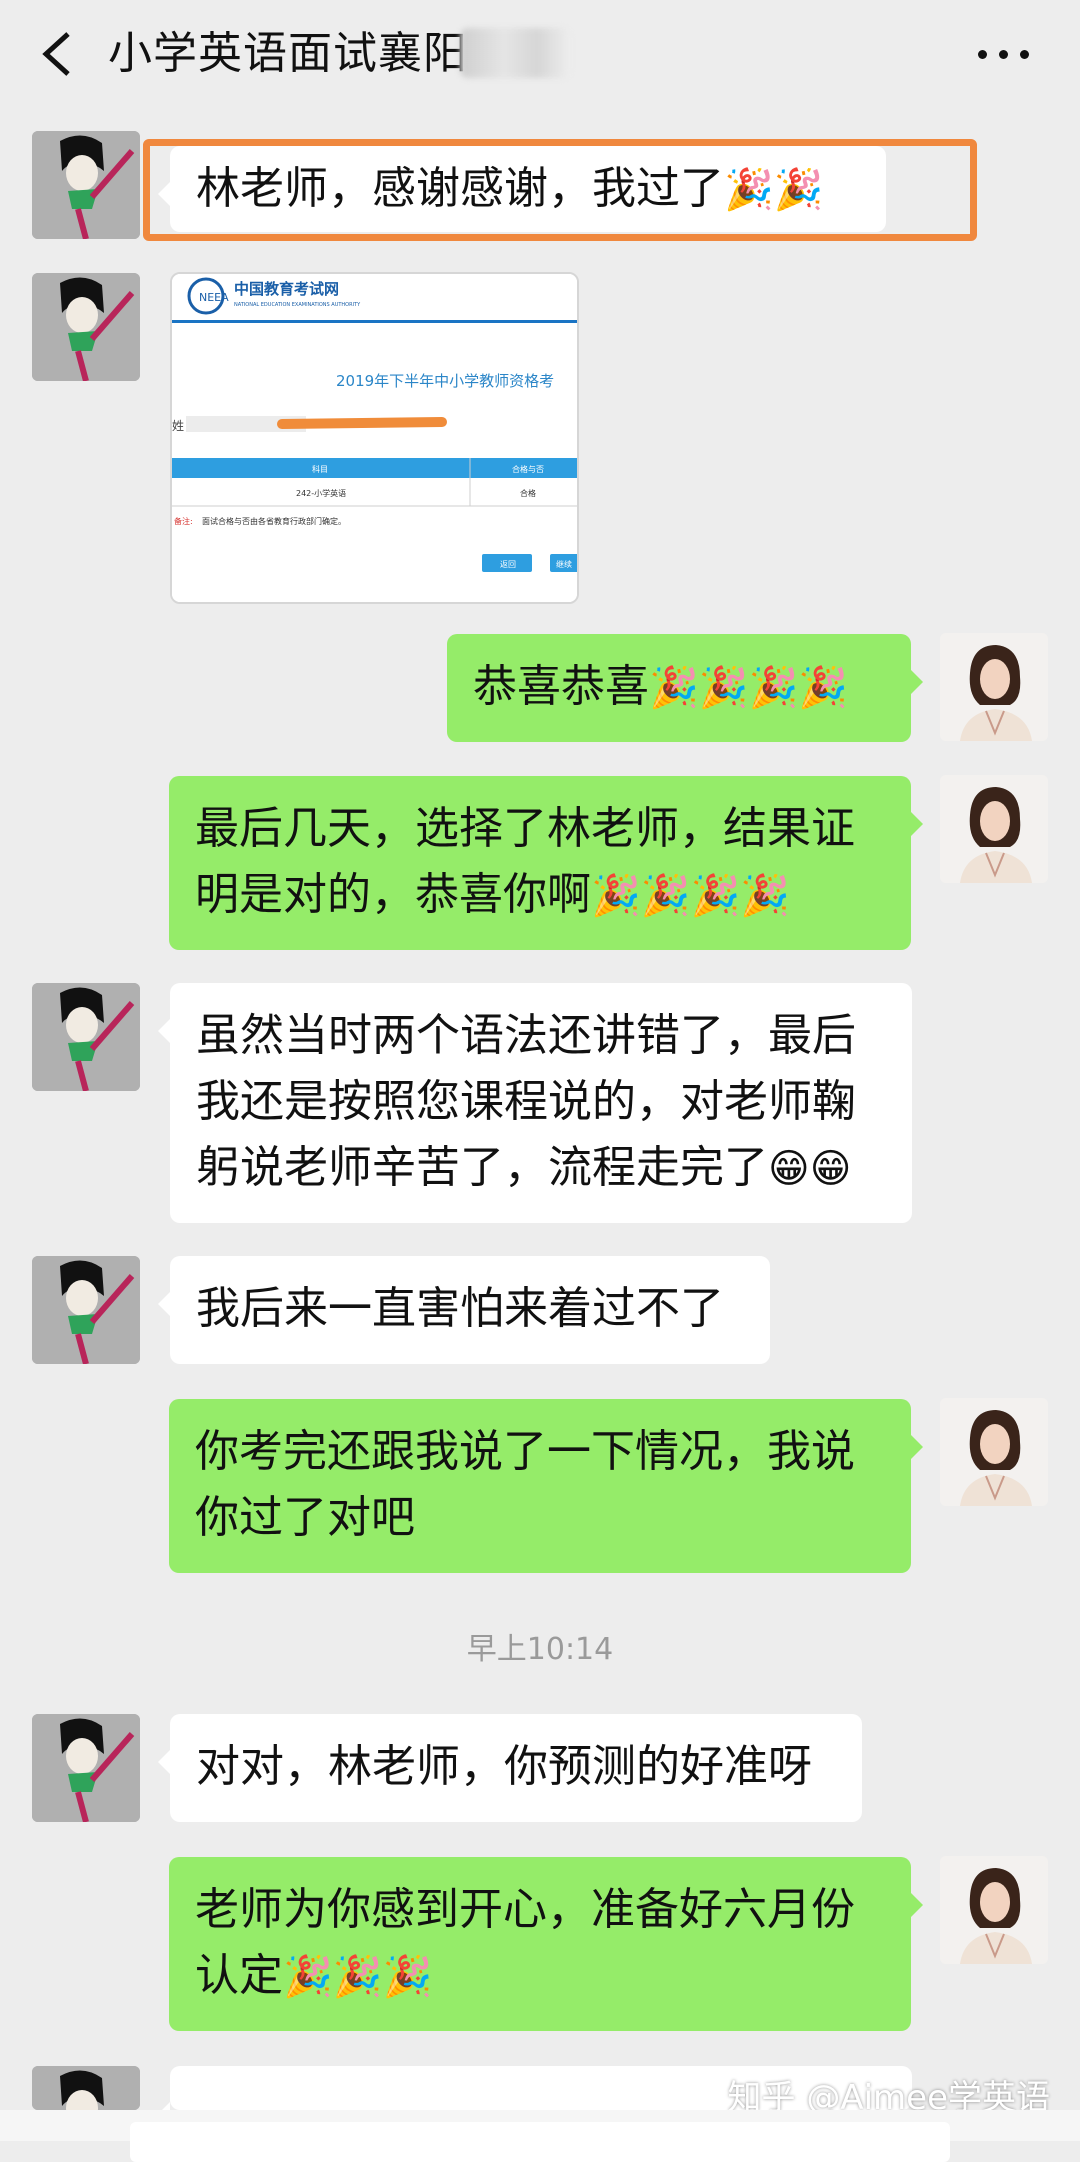  I want to click on message-text: 对对，林老师，你预测的好准呀, so click(504, 1766).